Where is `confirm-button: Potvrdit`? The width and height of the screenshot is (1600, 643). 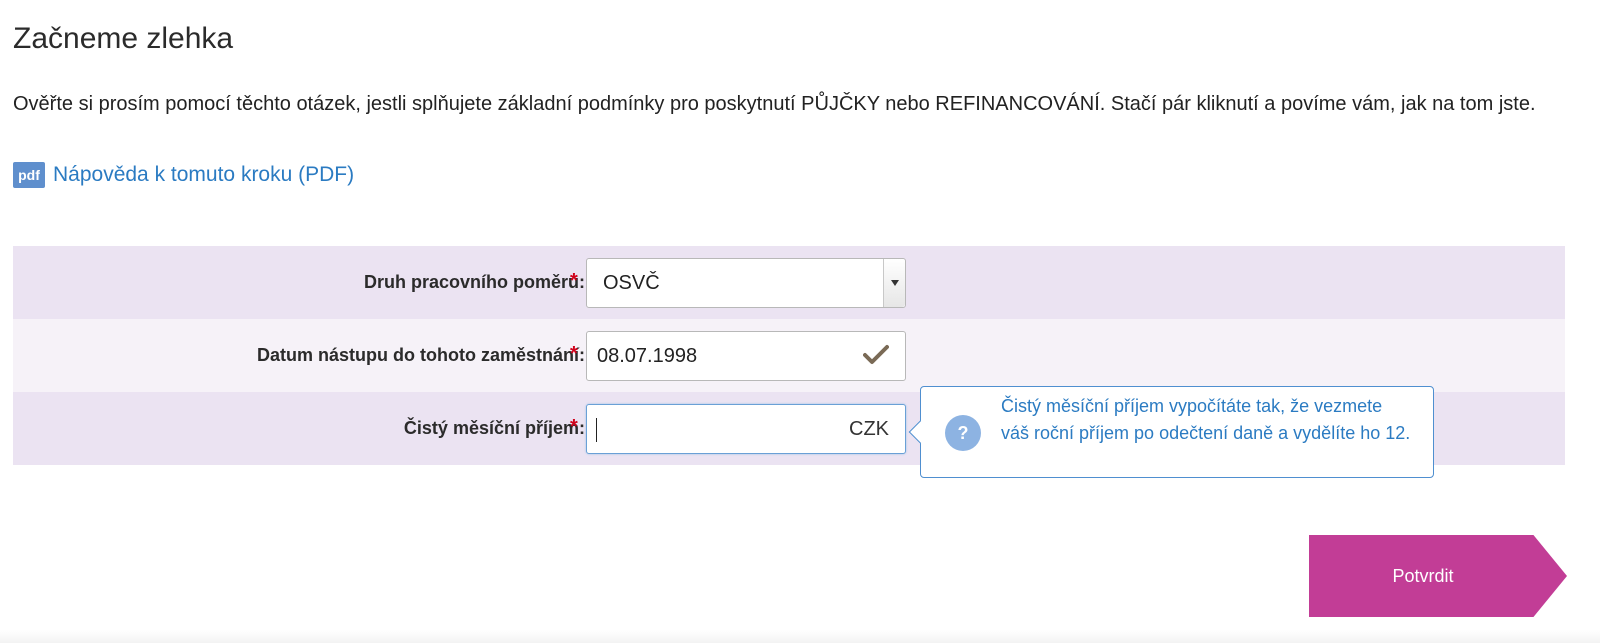
confirm-button: Potvrdit is located at coordinates (1438, 576).